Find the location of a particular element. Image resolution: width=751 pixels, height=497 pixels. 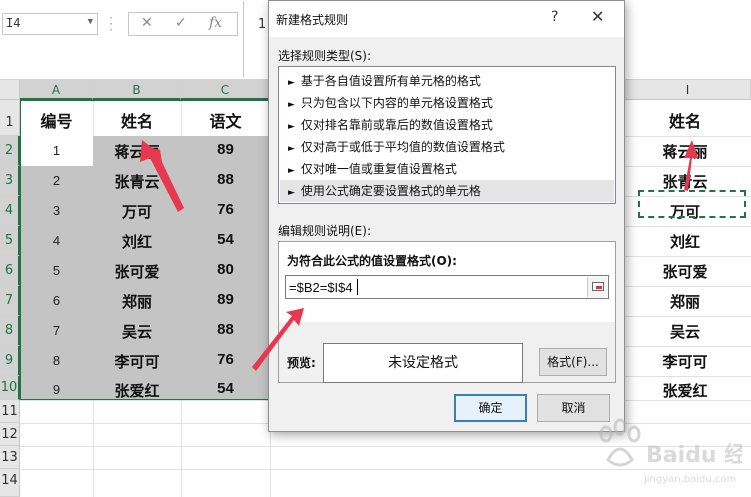

text-caret is located at coordinates (357, 287).